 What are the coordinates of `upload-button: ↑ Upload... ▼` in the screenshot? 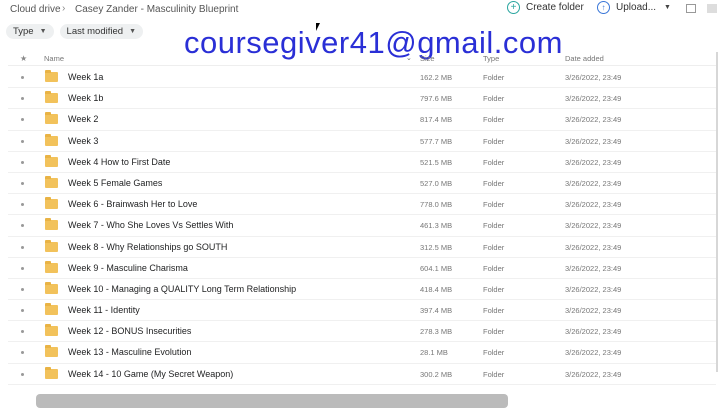 It's located at (634, 7).